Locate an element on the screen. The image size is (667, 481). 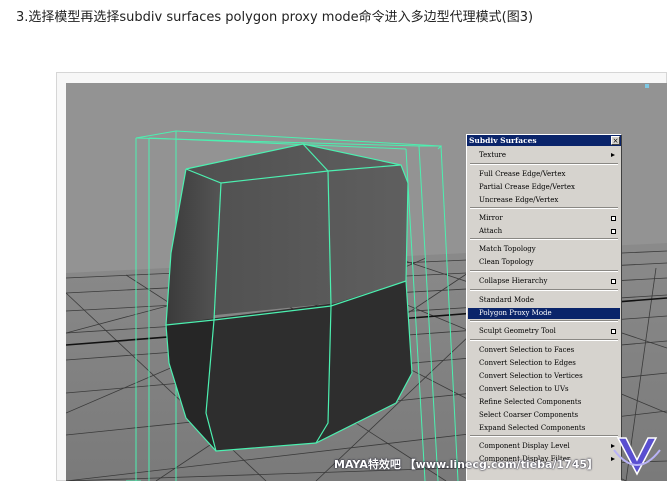
menu-item-label: Full Crease Edge/Vertex is located at coordinates (522, 174).